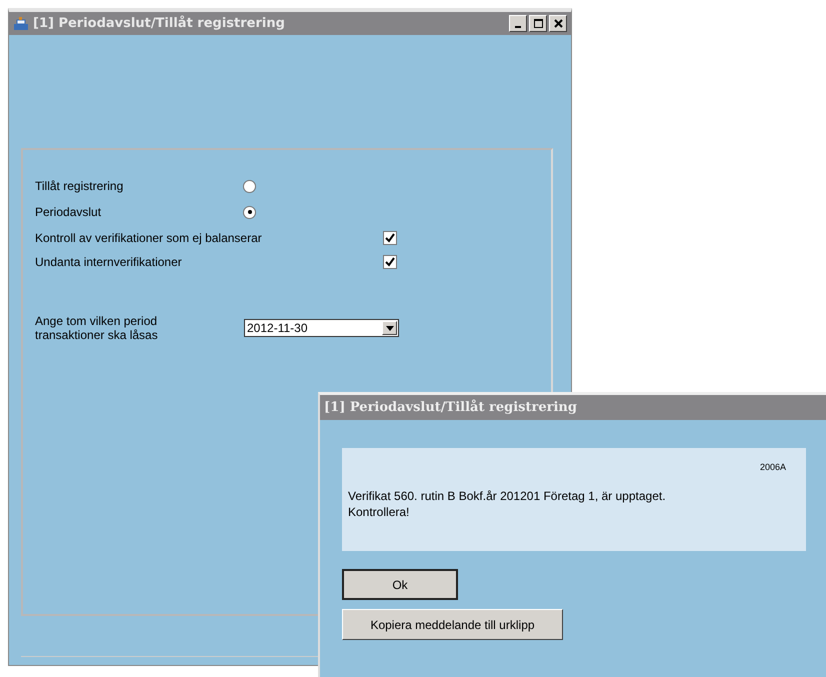  I want to click on option-label: Kontroll av verifikationer som ej balanserar, so click(149, 238).